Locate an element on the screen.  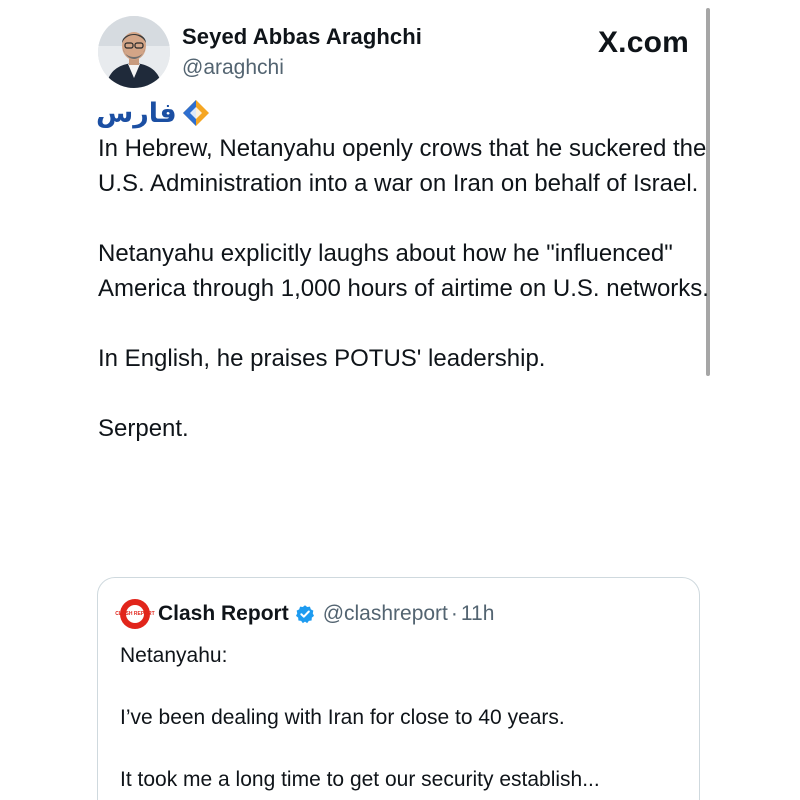
watermark-text: فارس is located at coordinates (136, 113).